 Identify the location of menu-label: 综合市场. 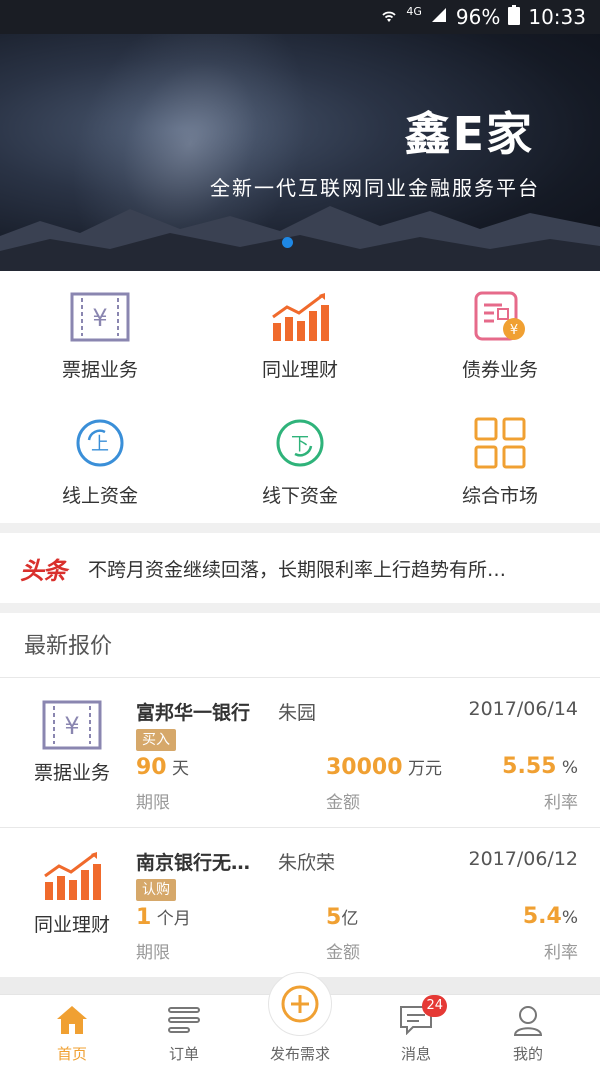
(499, 496).